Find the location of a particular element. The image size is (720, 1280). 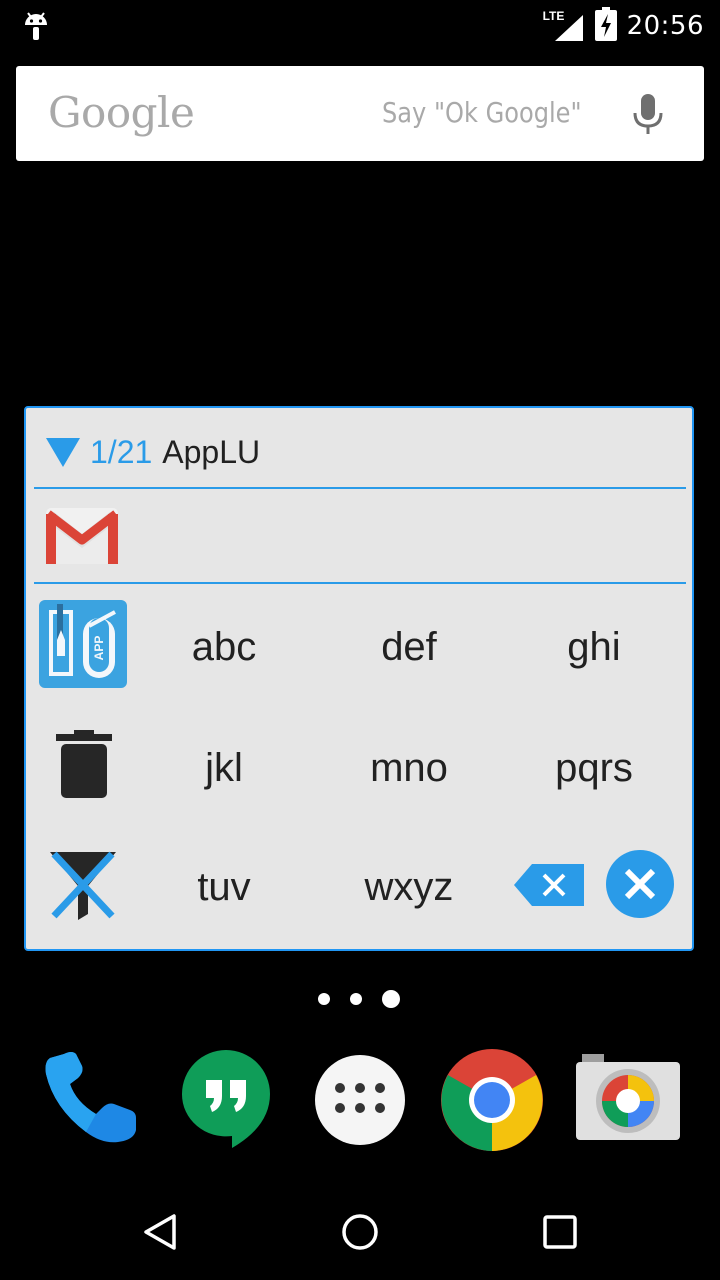

svg-text: APP is located at coordinates (99, 648).